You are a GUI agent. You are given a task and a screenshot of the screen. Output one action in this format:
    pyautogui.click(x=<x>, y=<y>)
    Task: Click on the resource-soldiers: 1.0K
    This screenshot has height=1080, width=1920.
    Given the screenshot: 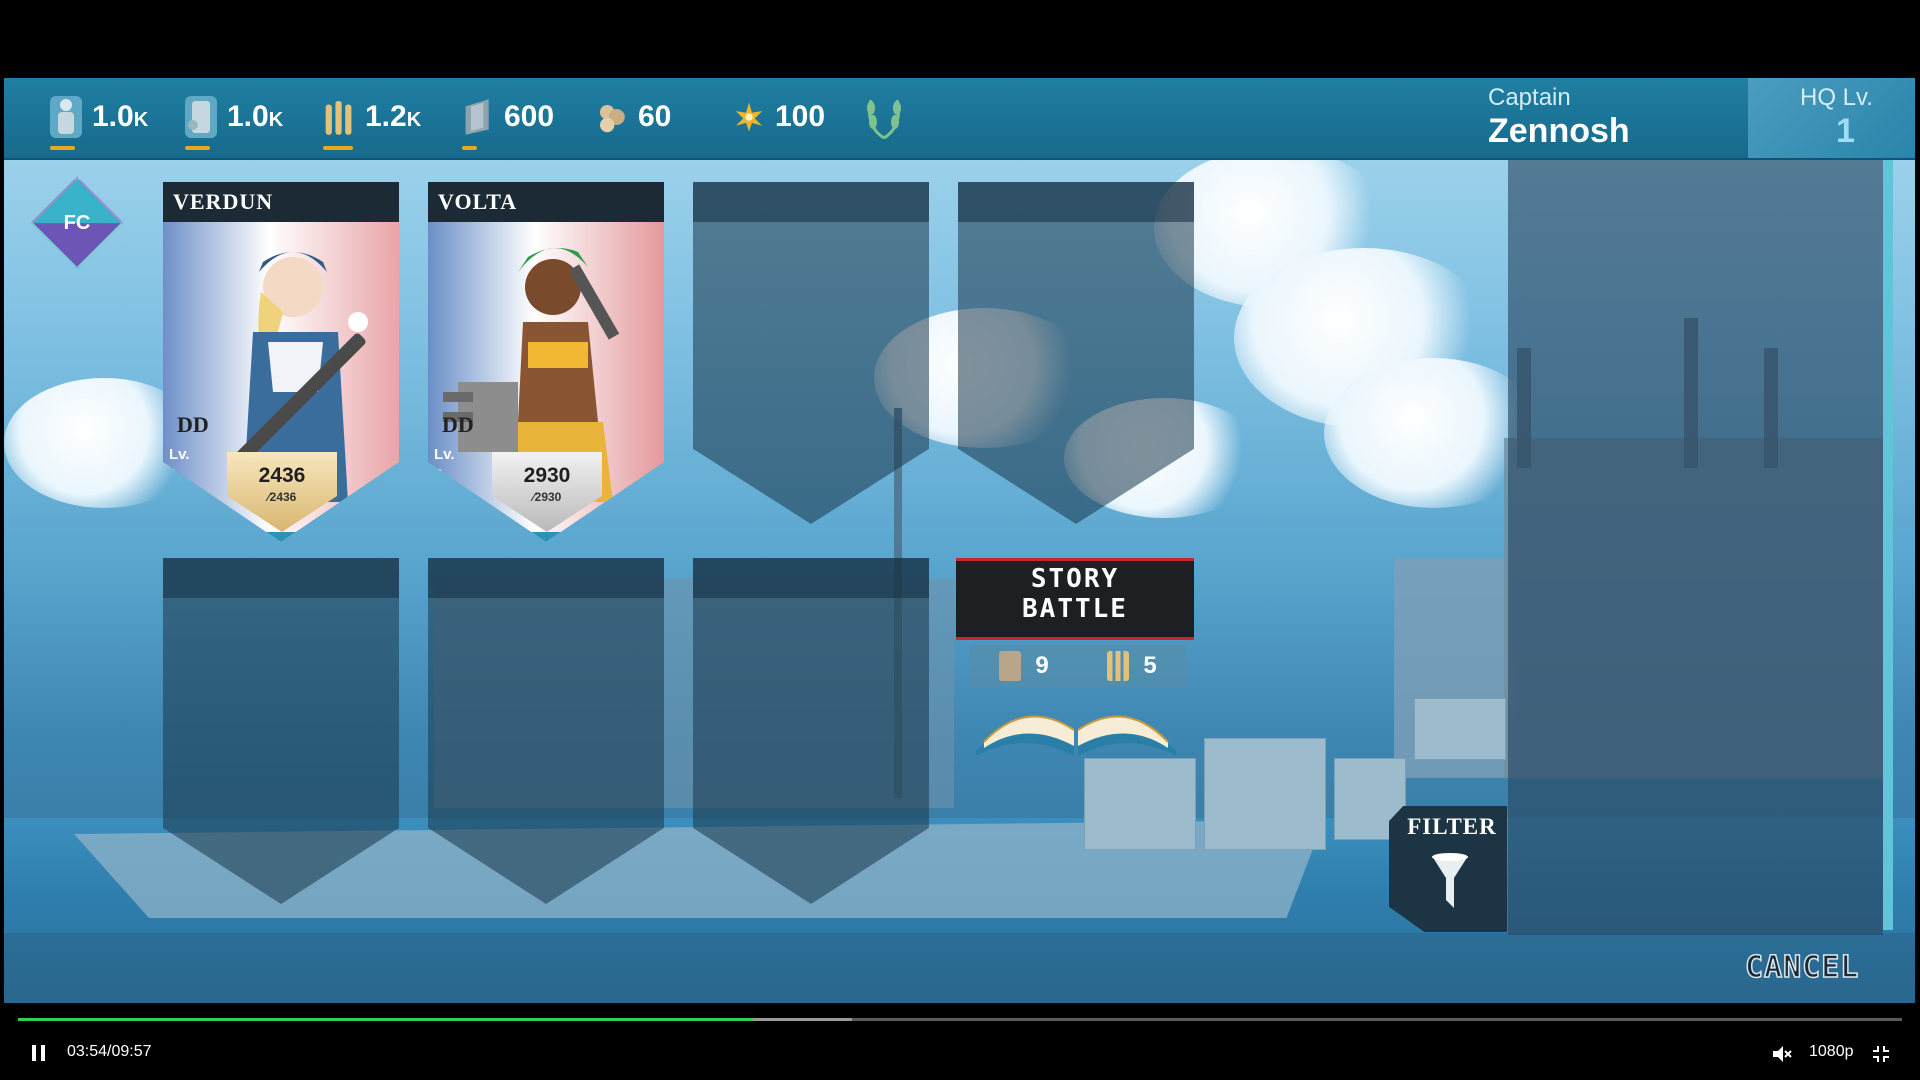 What is the action you would take?
    pyautogui.click(x=99, y=117)
    